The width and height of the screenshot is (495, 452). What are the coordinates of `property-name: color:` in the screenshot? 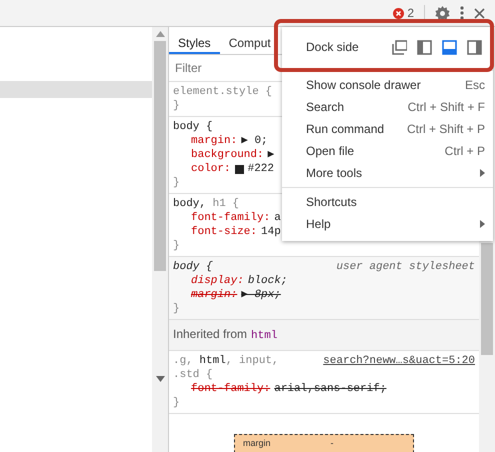 It's located at (211, 169).